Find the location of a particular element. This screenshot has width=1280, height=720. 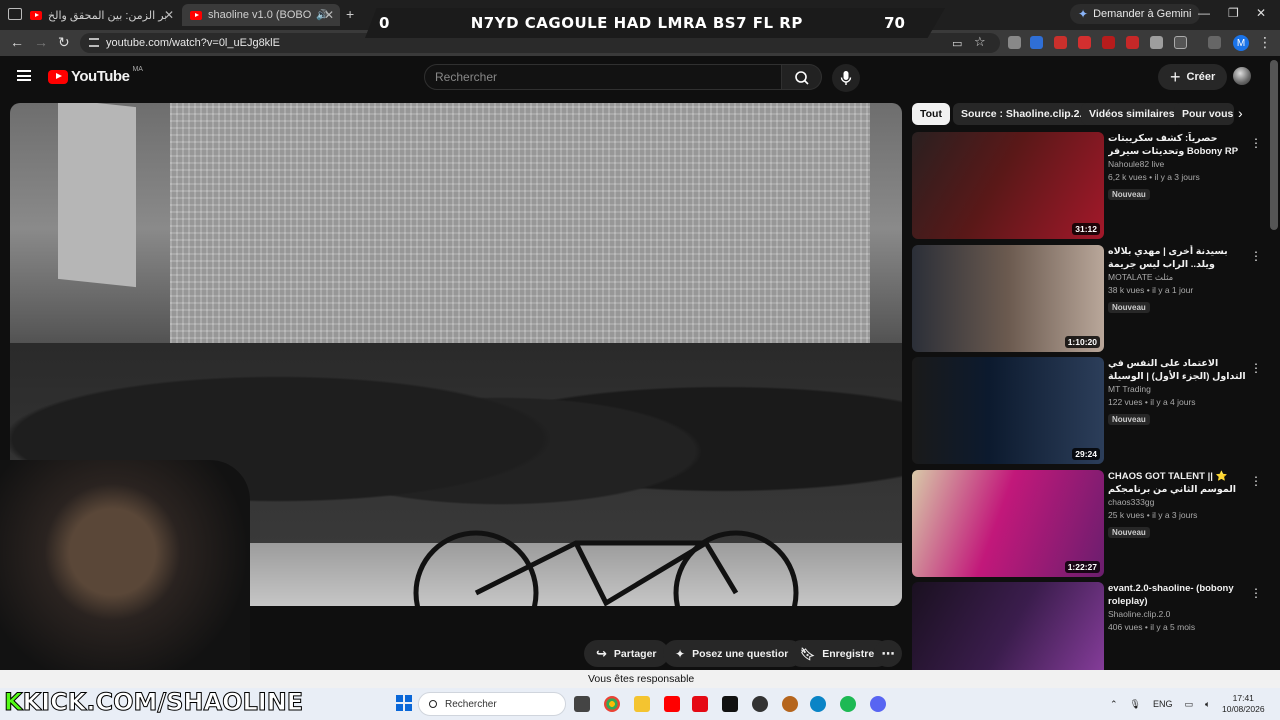

channel-name: Shaoline.clip.2.0 is located at coordinates (1178, 614).